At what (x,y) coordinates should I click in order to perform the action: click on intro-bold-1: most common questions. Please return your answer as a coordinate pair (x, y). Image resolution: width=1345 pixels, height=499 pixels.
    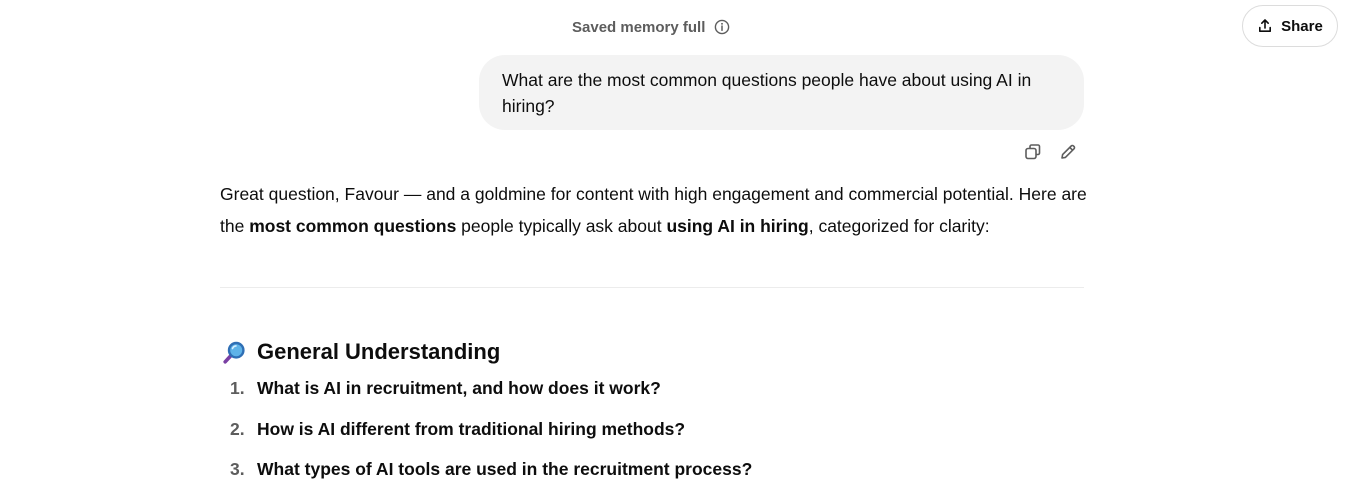
    Looking at the image, I should click on (353, 226).